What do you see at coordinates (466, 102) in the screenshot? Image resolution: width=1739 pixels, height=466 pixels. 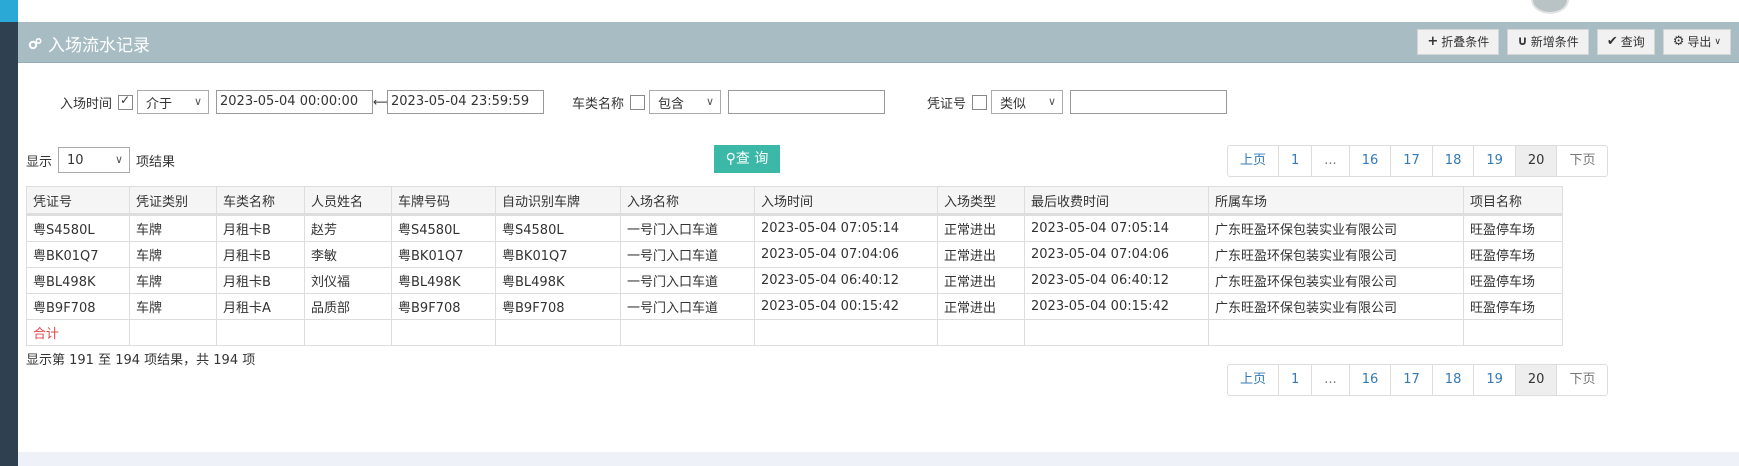 I see `entry-time-end-input: 2023-05-04 23:59:59` at bounding box center [466, 102].